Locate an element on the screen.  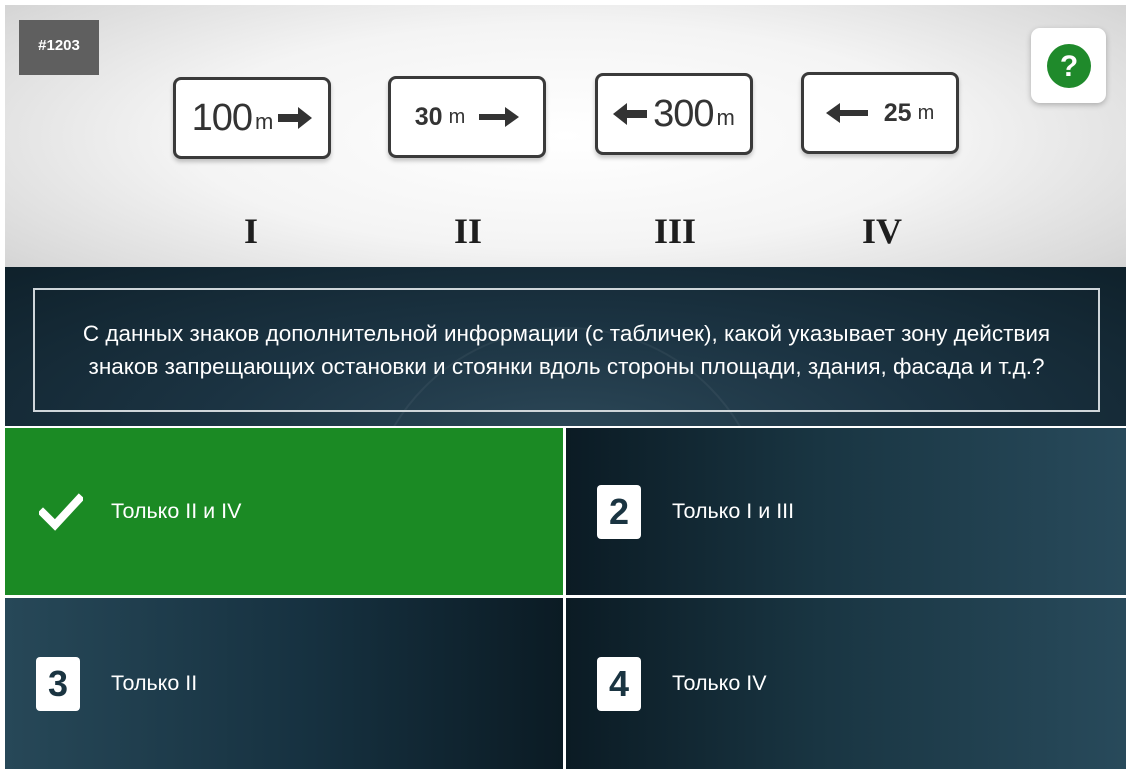
sign-1: 100 m is located at coordinates (252, 118).